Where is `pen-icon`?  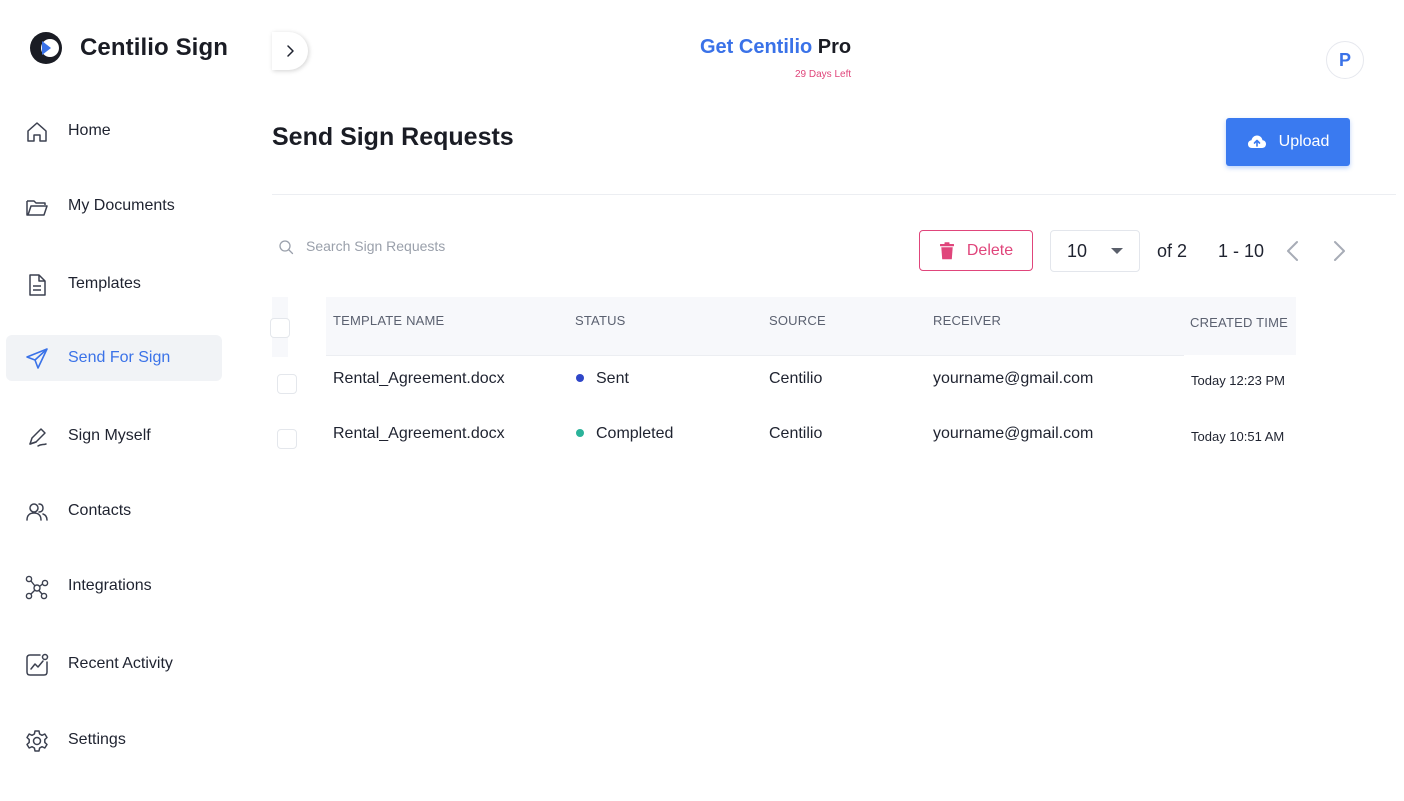
pen-icon is located at coordinates (38, 437).